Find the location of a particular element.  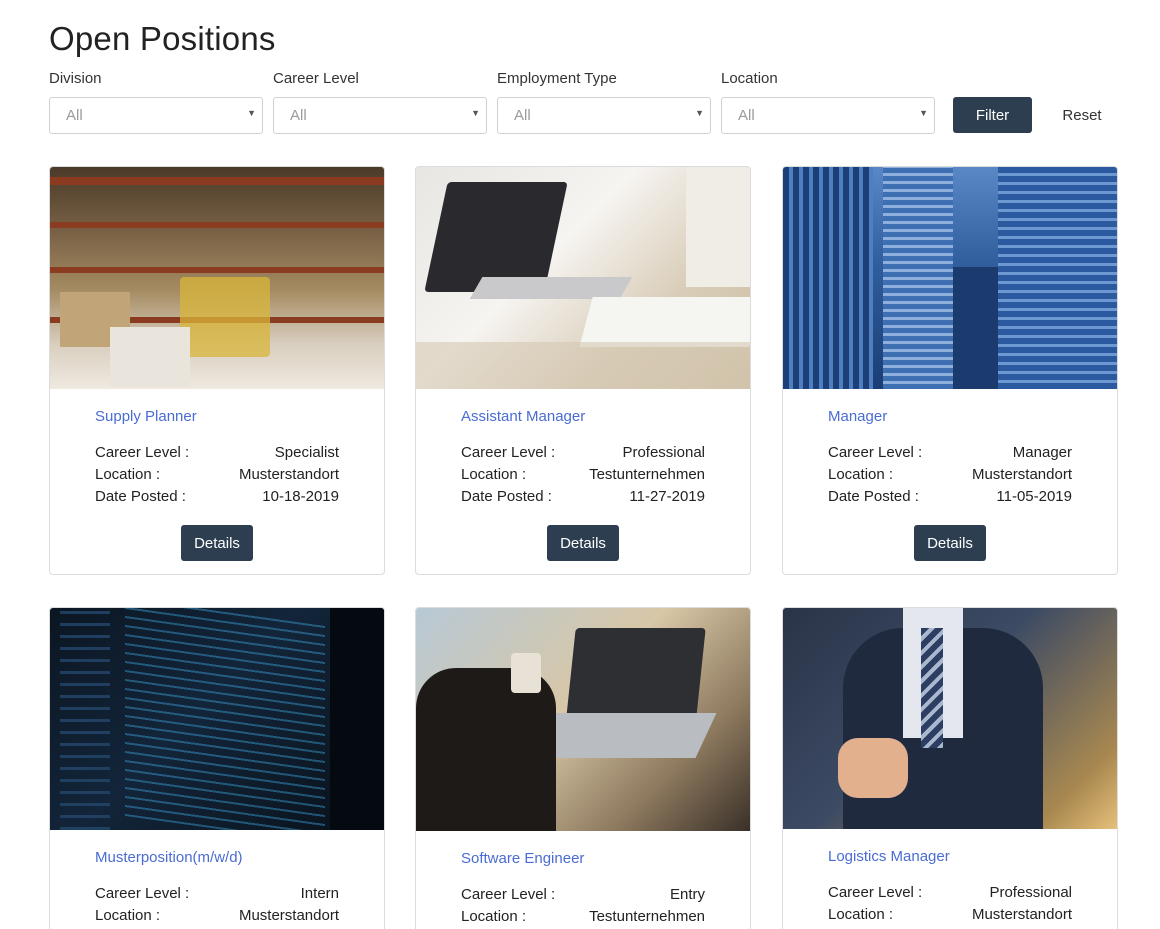

date-posted-value: 10-18-2019 is located at coordinates (300, 496).